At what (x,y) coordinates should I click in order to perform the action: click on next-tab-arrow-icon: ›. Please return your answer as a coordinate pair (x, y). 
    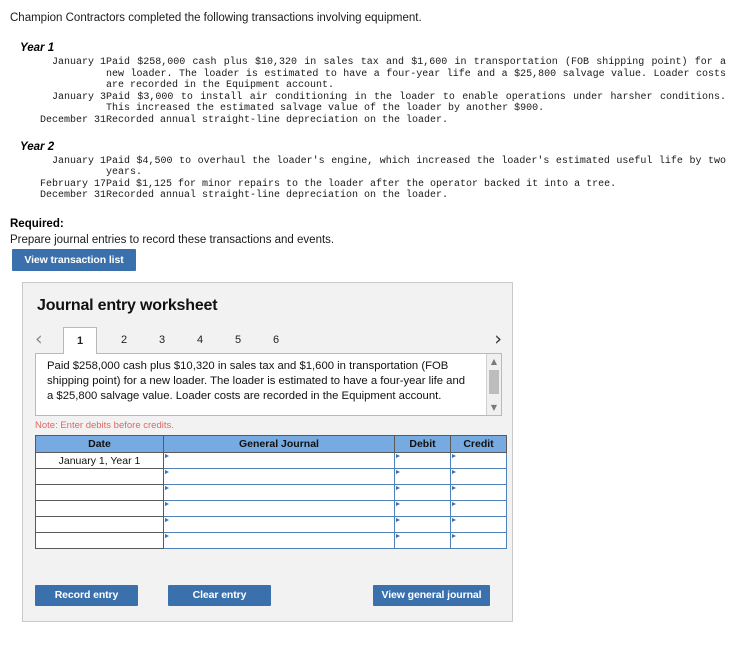
    Looking at the image, I should click on (498, 339).